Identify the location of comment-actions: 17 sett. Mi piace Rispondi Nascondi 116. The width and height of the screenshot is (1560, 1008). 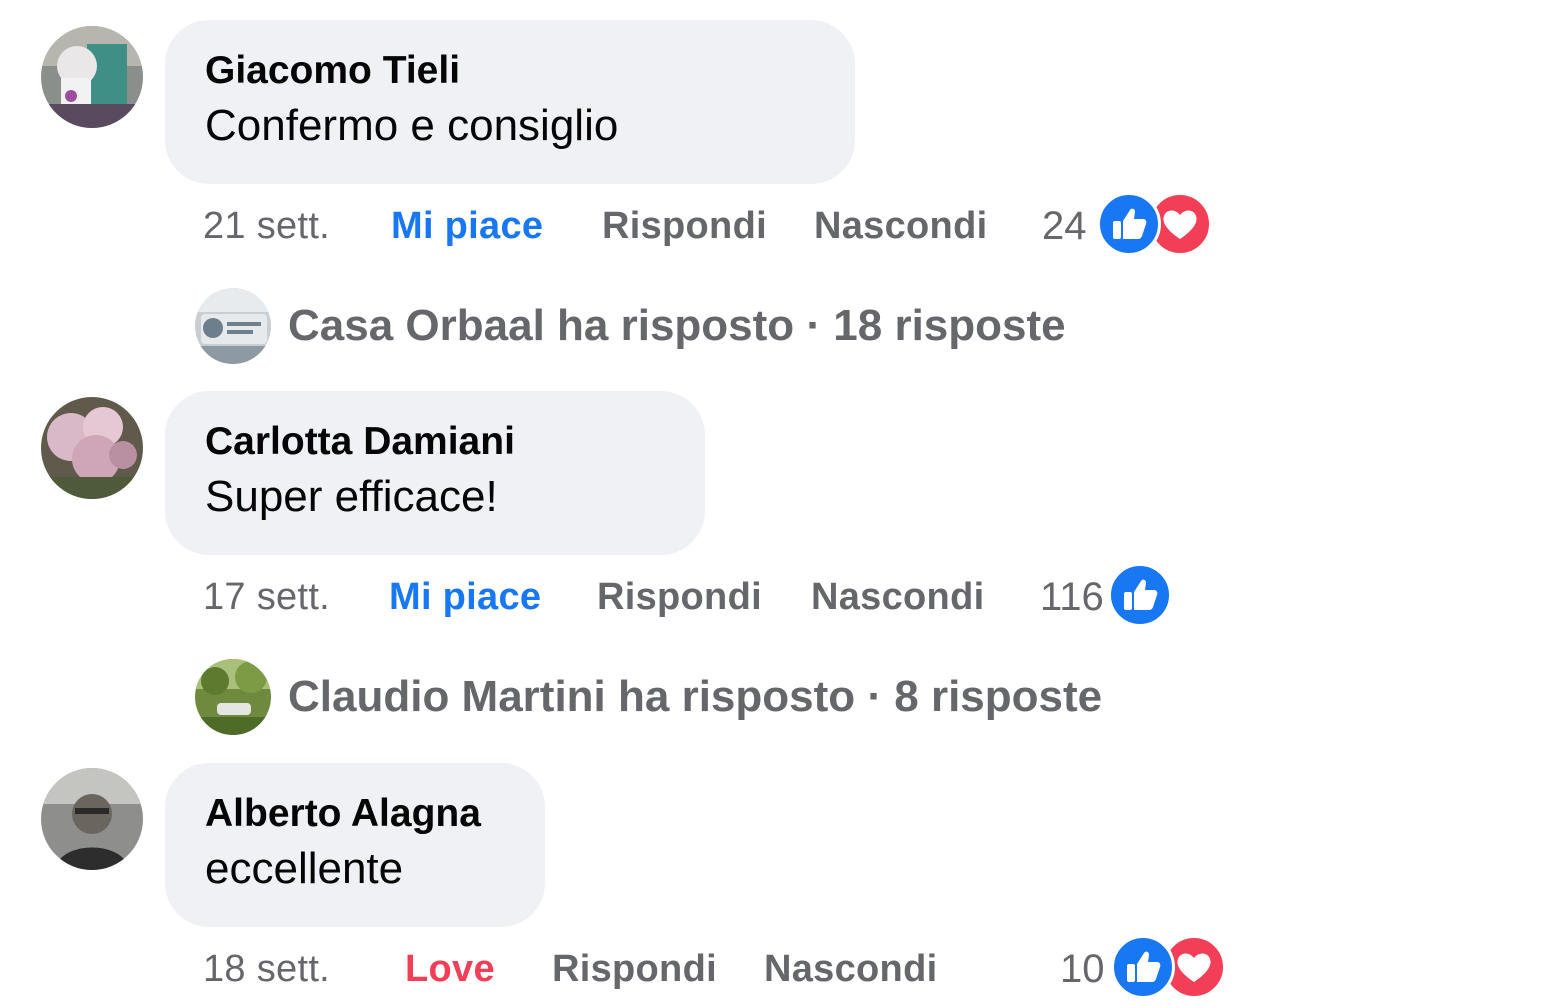
(780, 595).